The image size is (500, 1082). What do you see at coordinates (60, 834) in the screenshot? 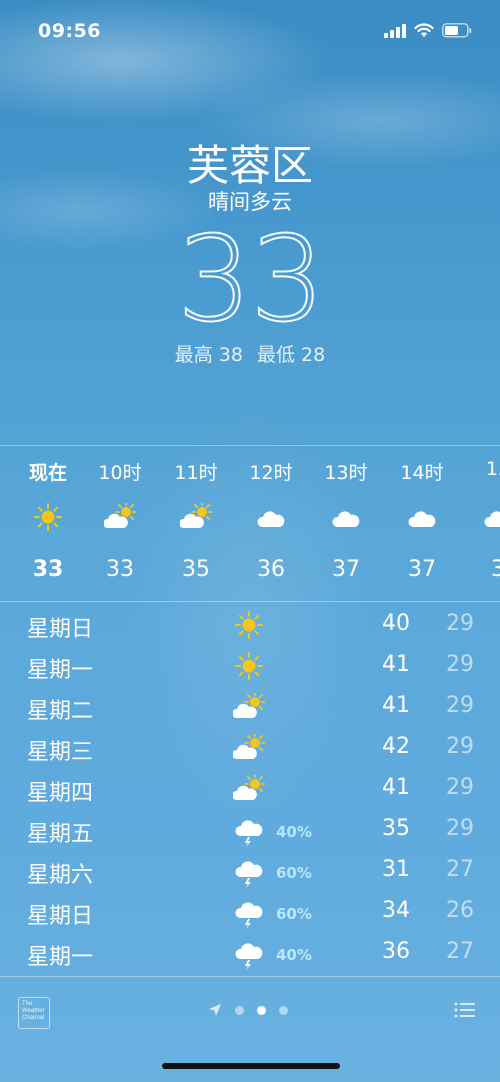
I see `day-name: 星期五` at bounding box center [60, 834].